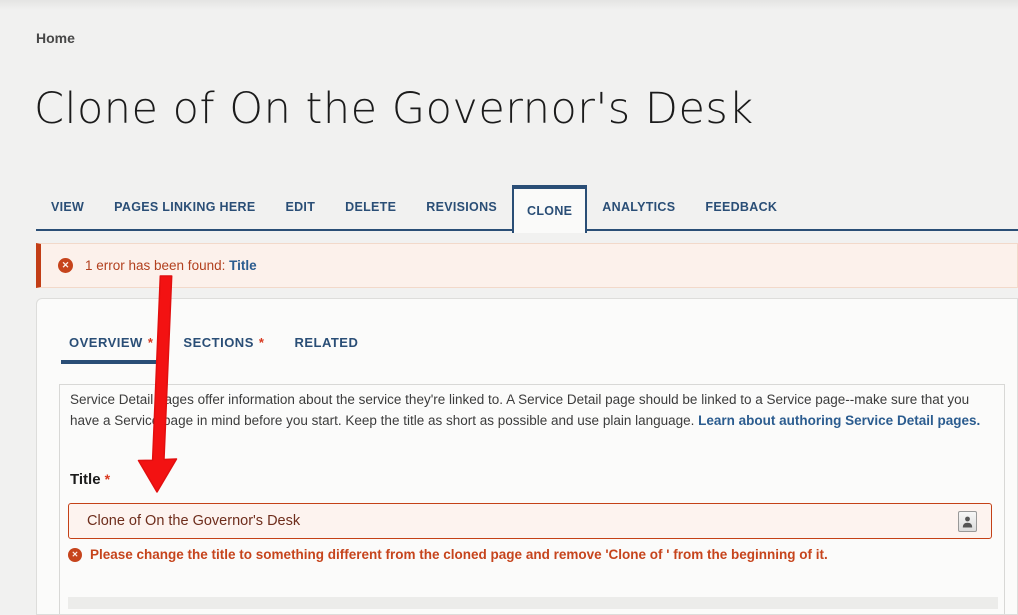 The height and width of the screenshot is (615, 1018). What do you see at coordinates (218, 342) in the screenshot?
I see `tab-sections-label: SECTIONS` at bounding box center [218, 342].